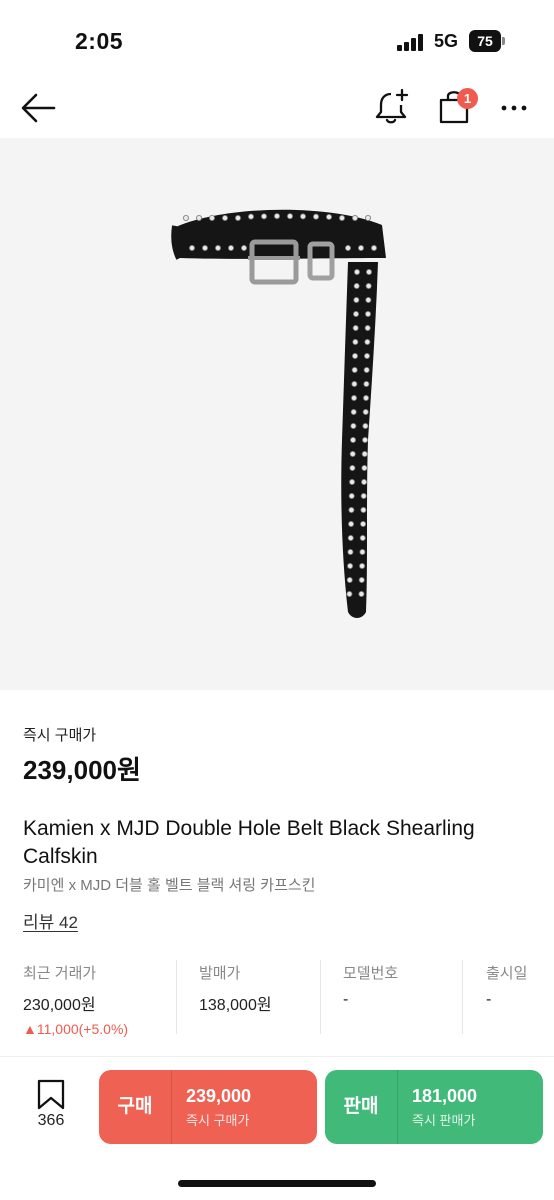  What do you see at coordinates (445, 1096) in the screenshot?
I see `sell-price: 181,000` at bounding box center [445, 1096].